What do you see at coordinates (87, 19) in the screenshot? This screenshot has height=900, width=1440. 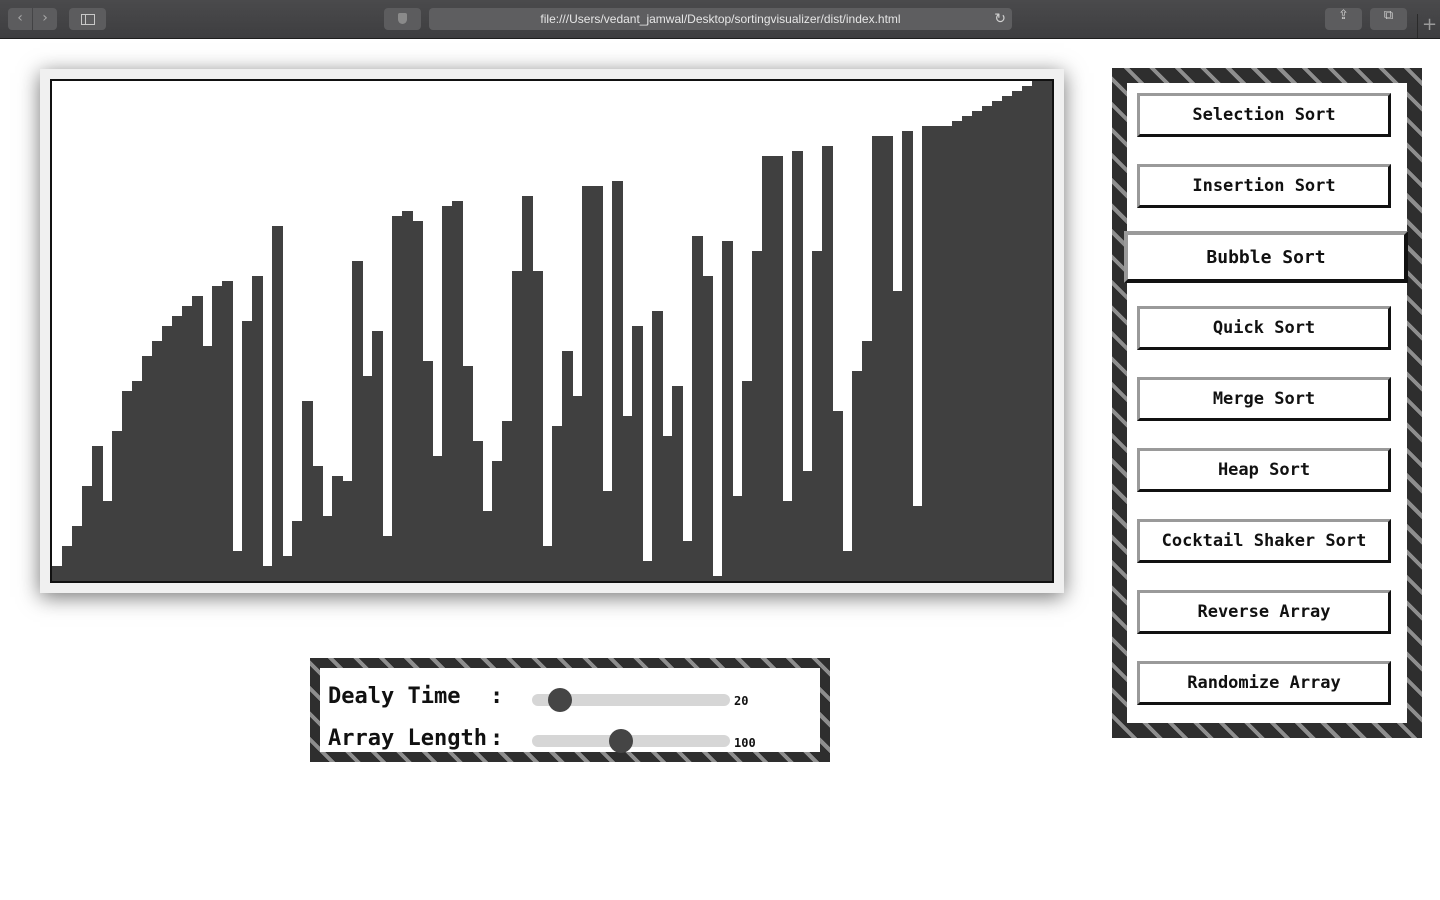 I see `sidebar-toggle-button` at bounding box center [87, 19].